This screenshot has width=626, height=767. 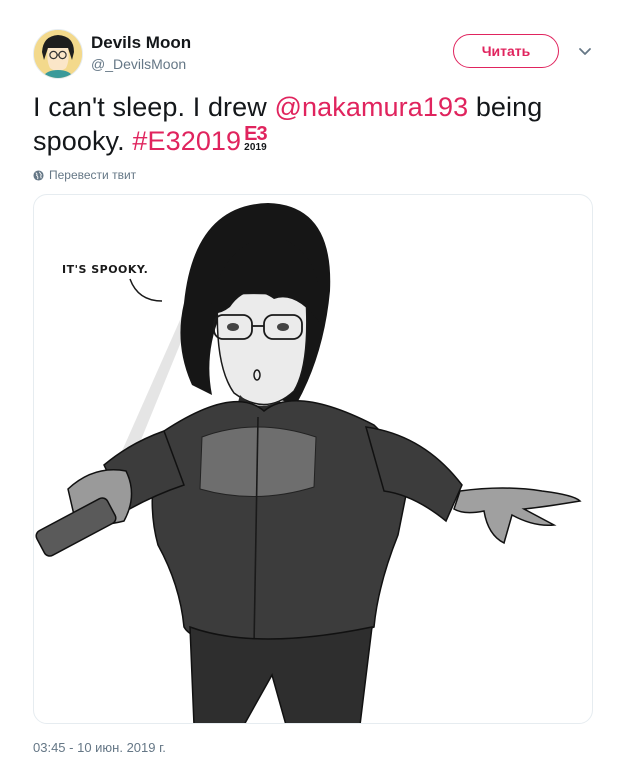 I want to click on user-name: Devils Moon, so click(x=141, y=43).